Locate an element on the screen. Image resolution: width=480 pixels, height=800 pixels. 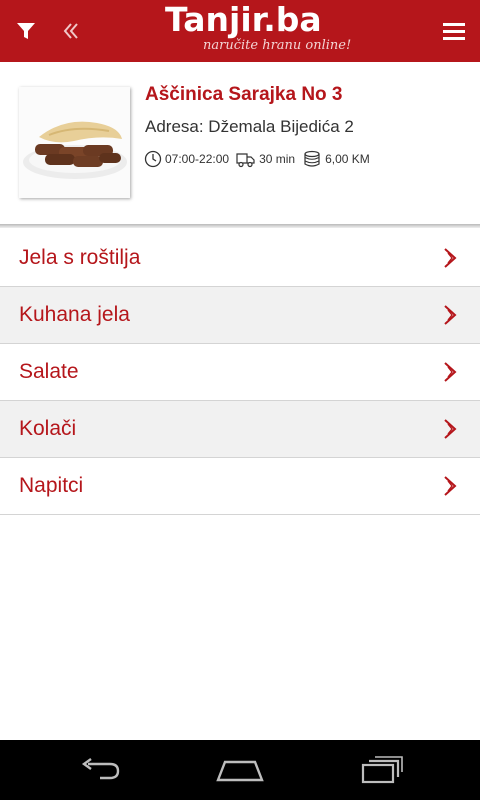
restaurant-name: Aščinica Sarajka No 3 is located at coordinates (244, 94).